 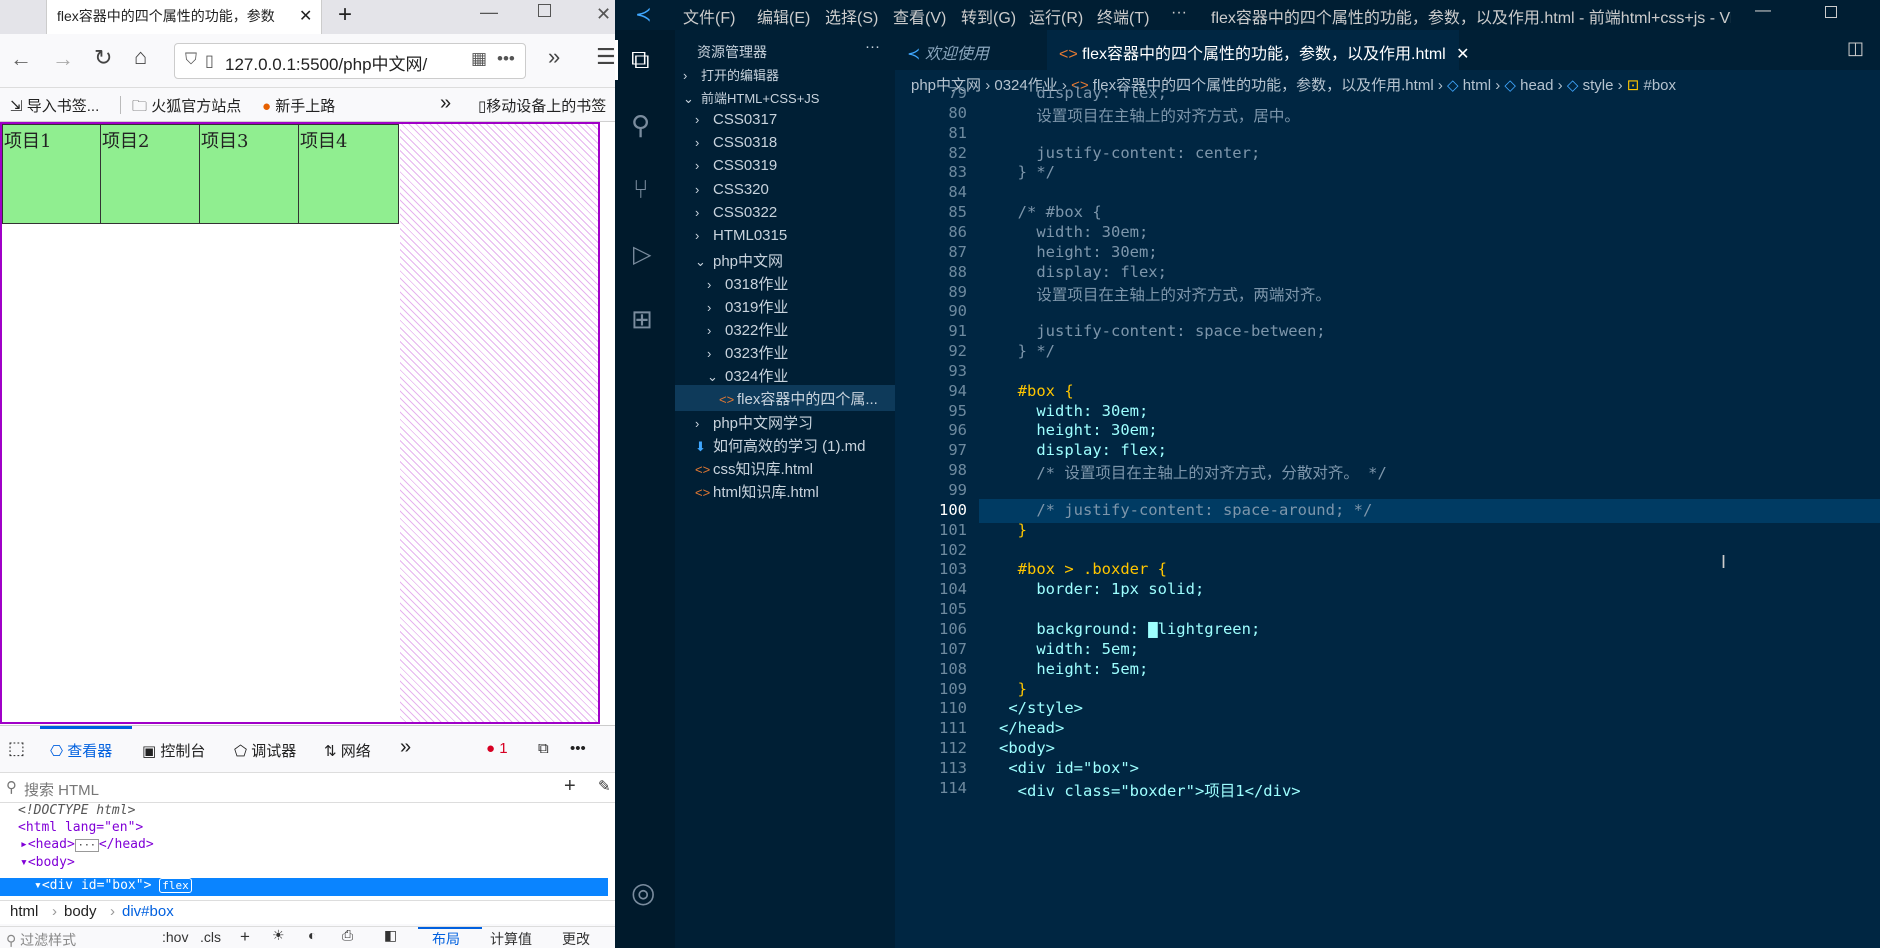 I want to click on maximize-icon, so click(x=544, y=10).